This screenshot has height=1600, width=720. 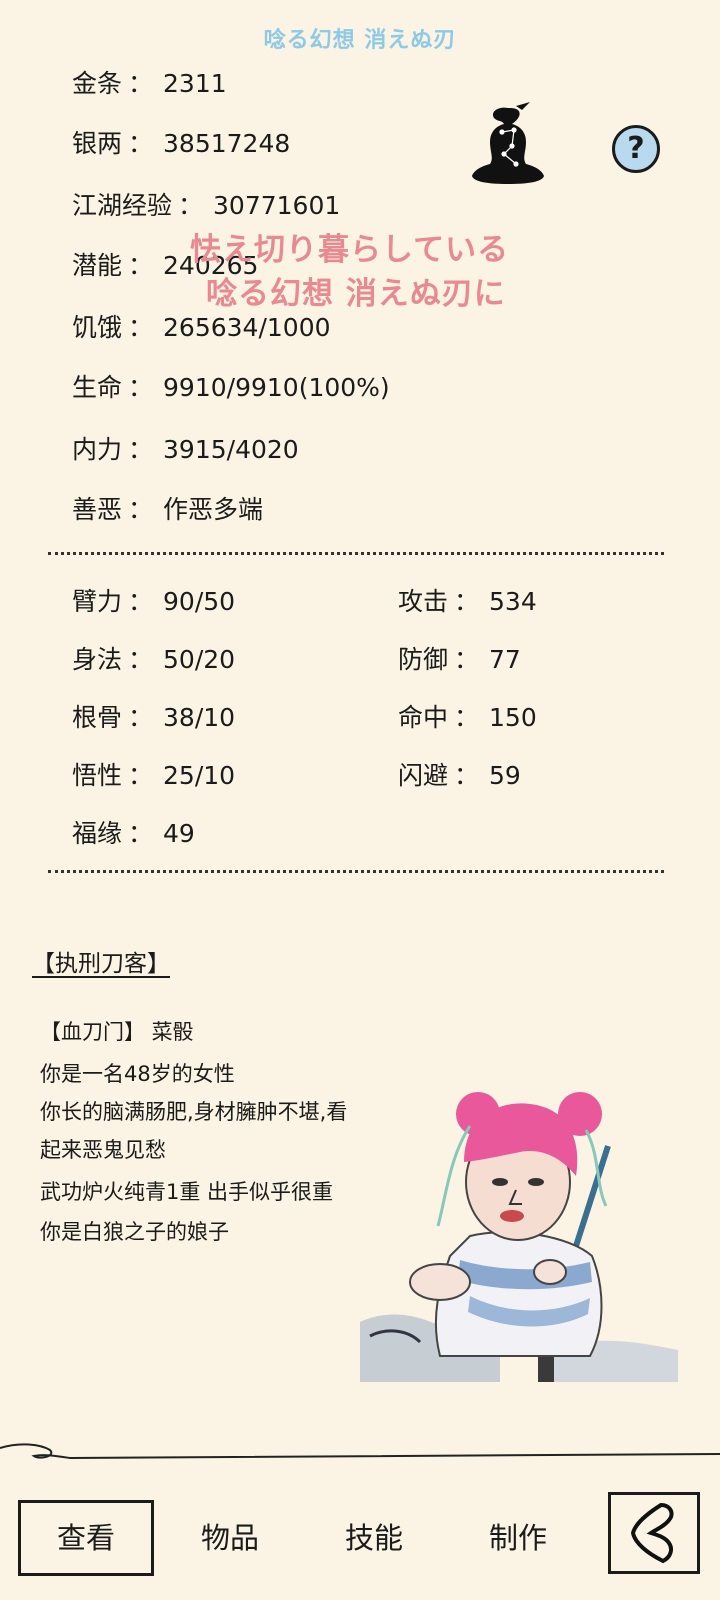 I want to click on lyric-overlay-line1: 怯え切り暮らしている, so click(x=350, y=250).